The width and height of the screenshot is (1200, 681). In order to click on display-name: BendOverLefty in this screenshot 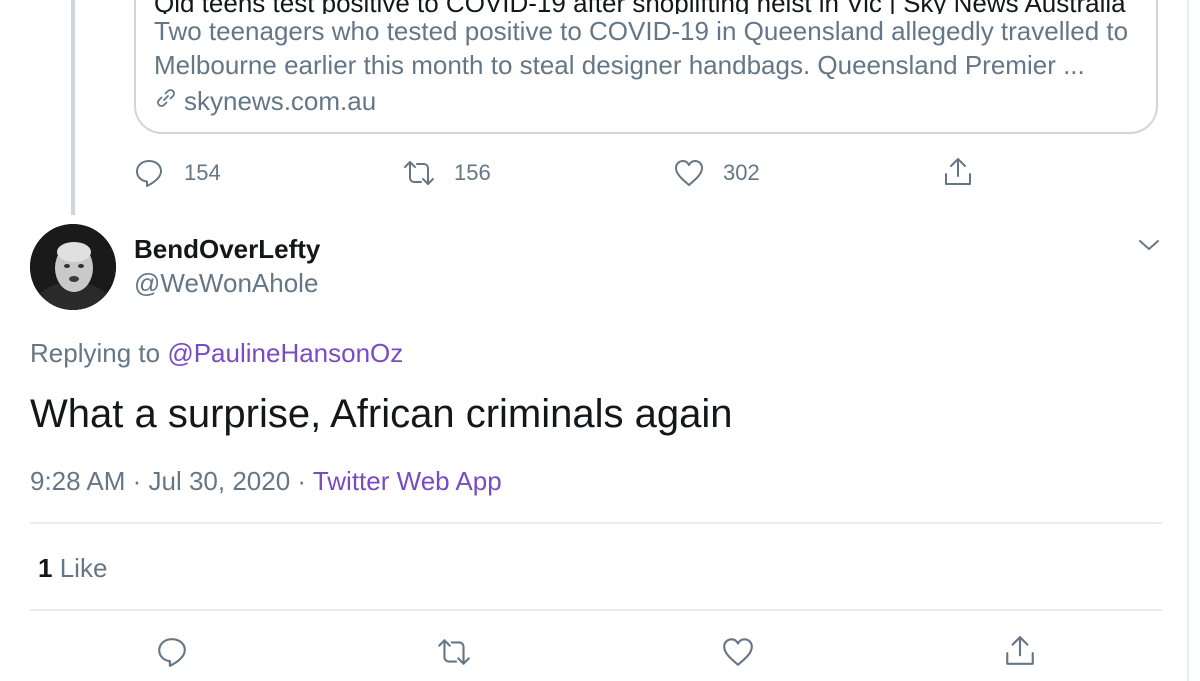, I will do `click(227, 249)`.